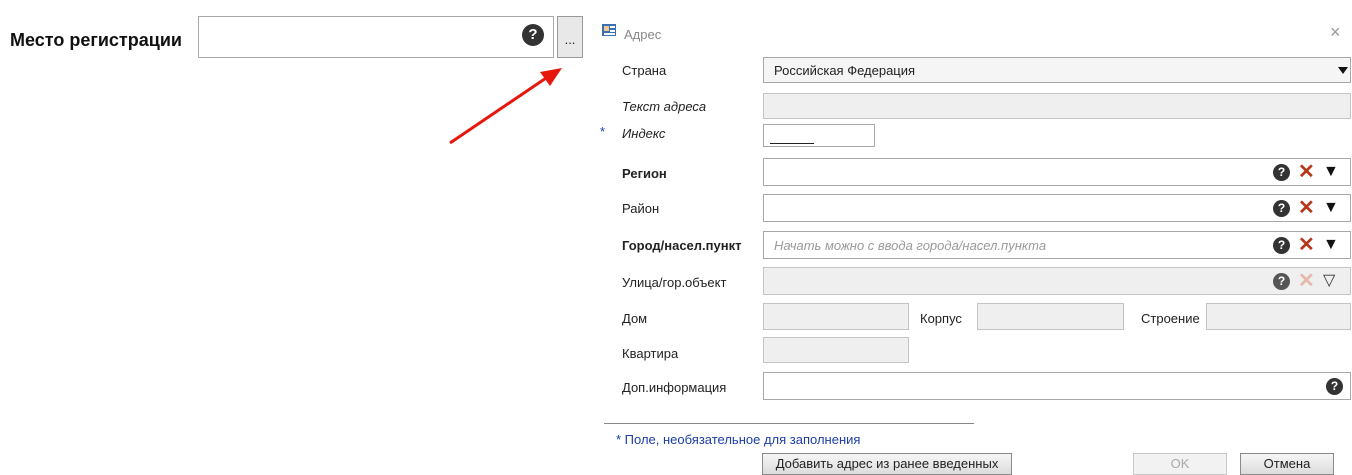  What do you see at coordinates (1057, 281) in the screenshot?
I see `street-combo: ? ✕ ▽` at bounding box center [1057, 281].